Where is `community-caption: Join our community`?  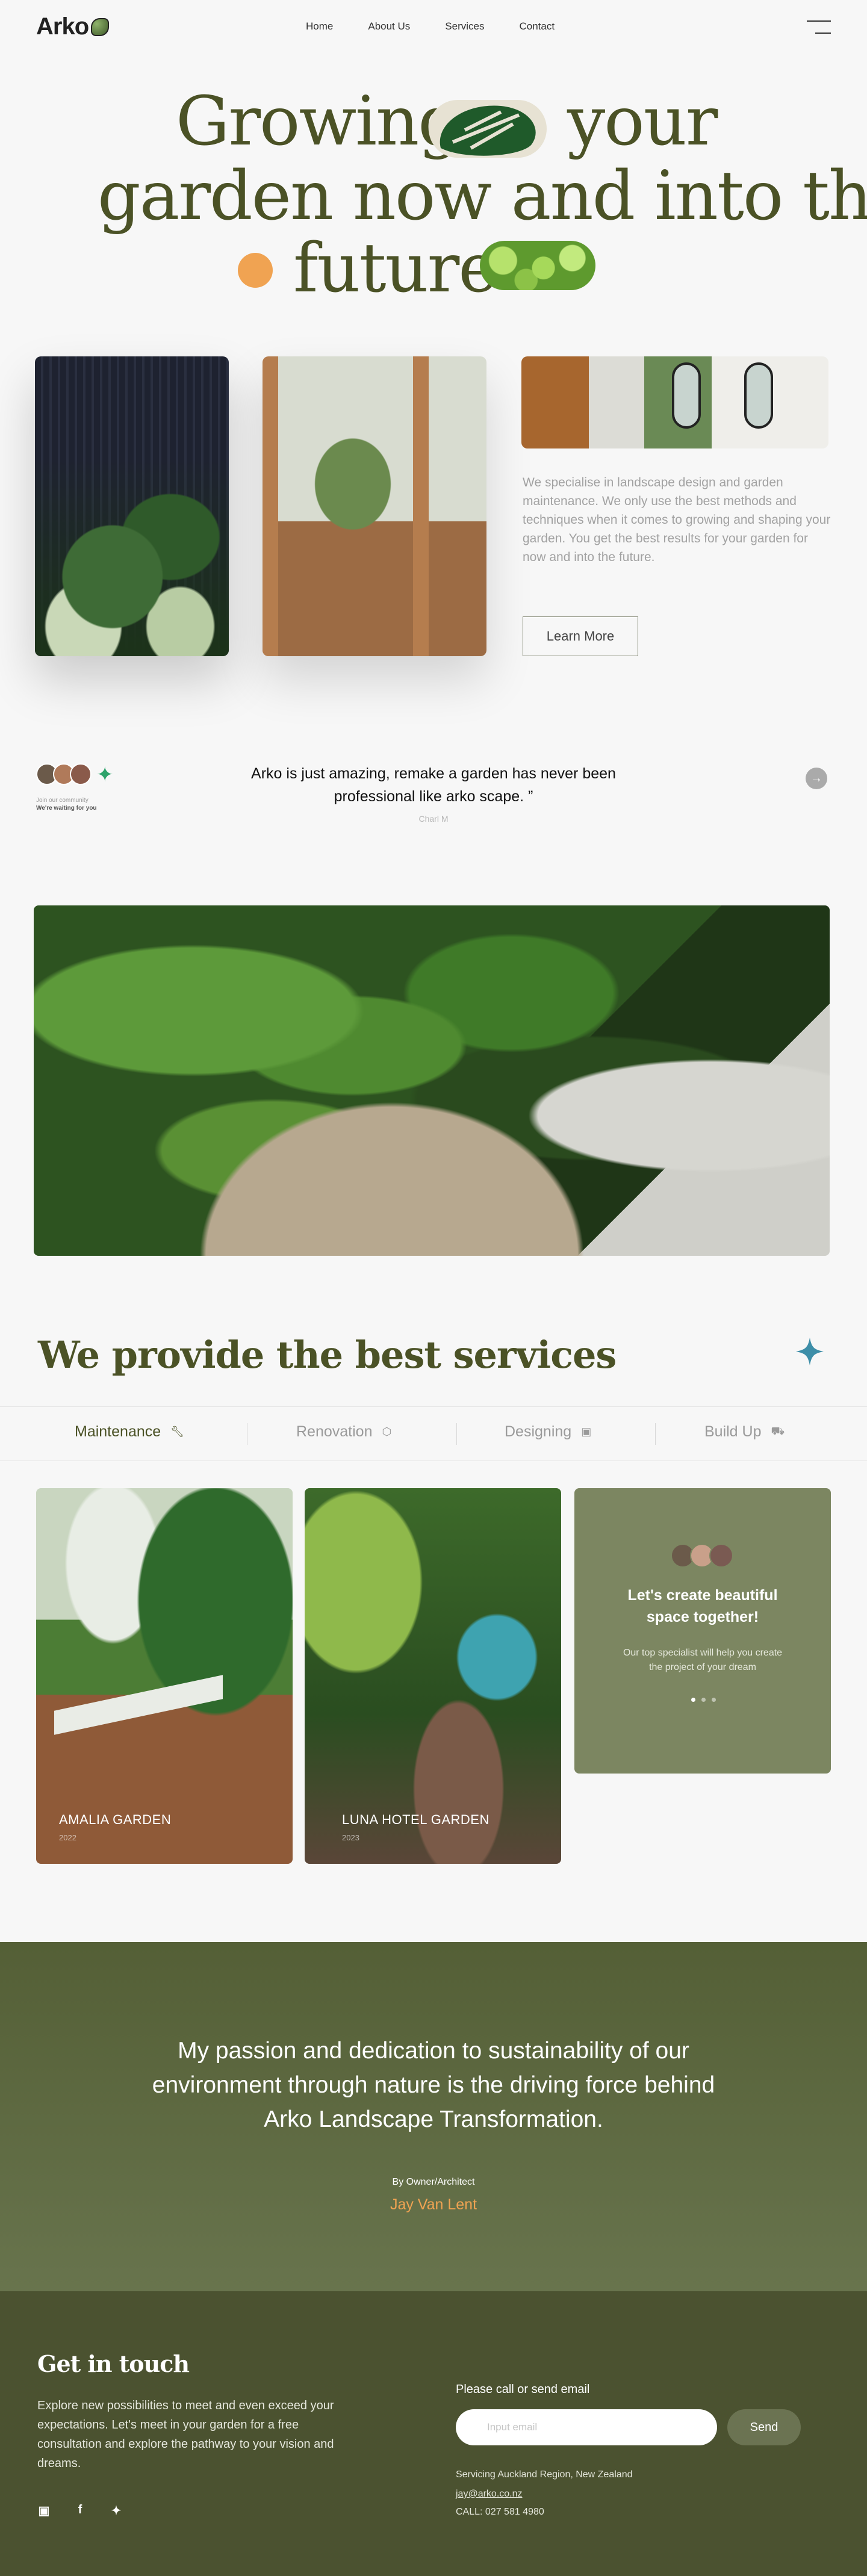
community-caption: Join our community is located at coordinates (62, 800).